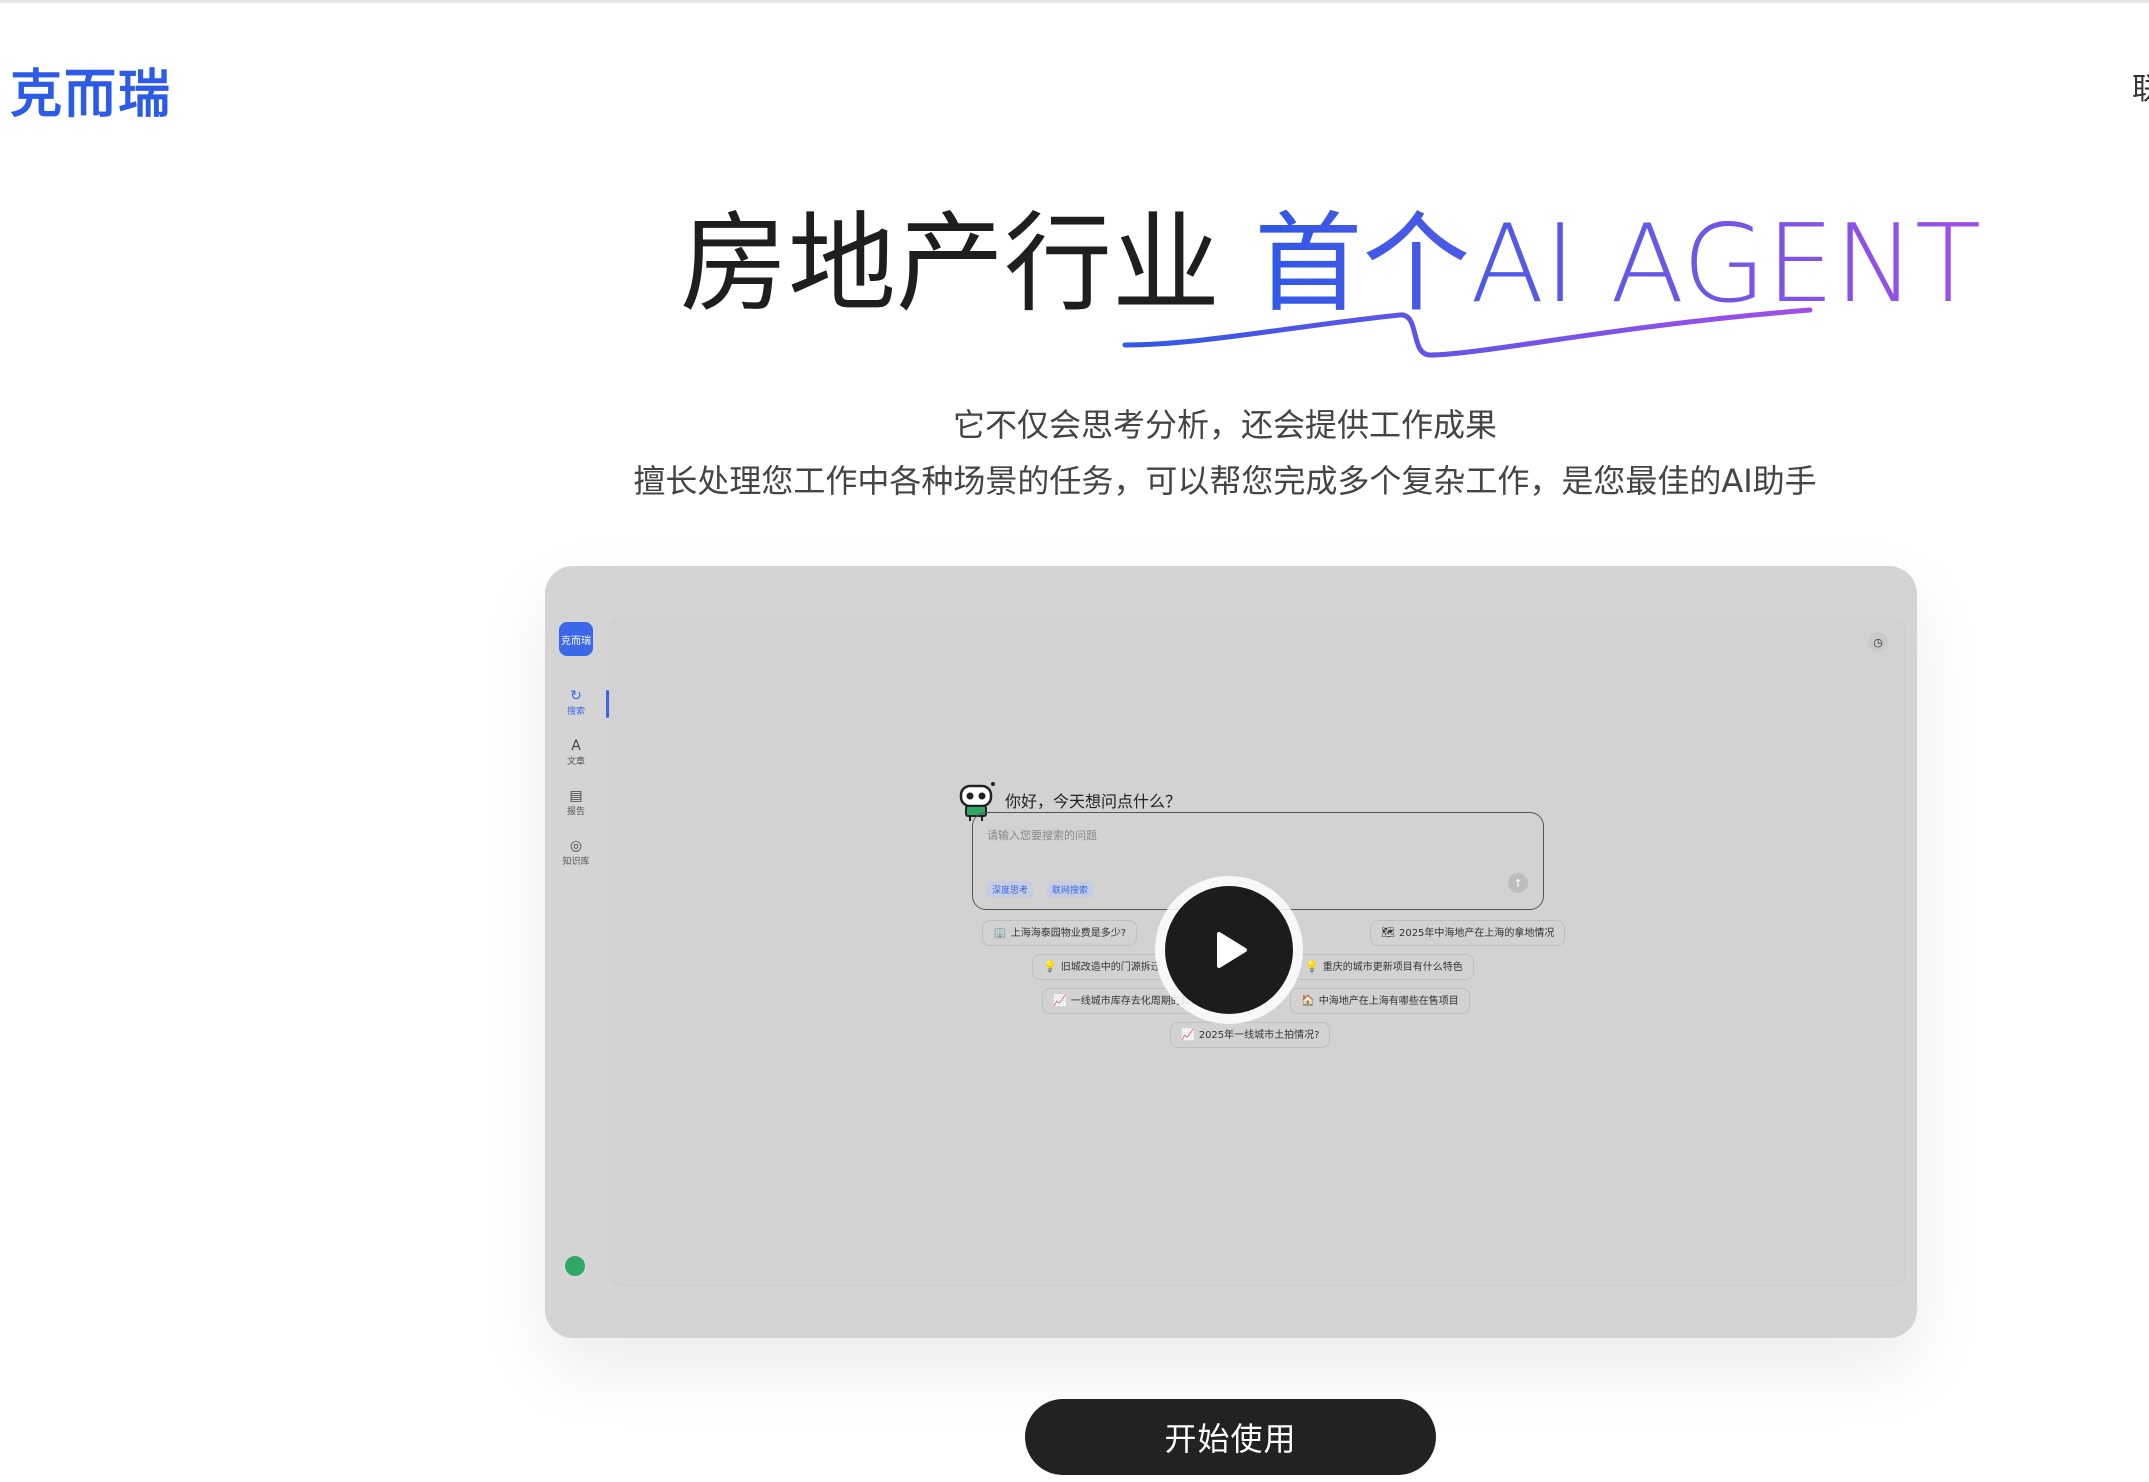  I want to click on hero-subtitle-1: 它不仅会思考分析，还会提供工作成果, so click(1224, 425).